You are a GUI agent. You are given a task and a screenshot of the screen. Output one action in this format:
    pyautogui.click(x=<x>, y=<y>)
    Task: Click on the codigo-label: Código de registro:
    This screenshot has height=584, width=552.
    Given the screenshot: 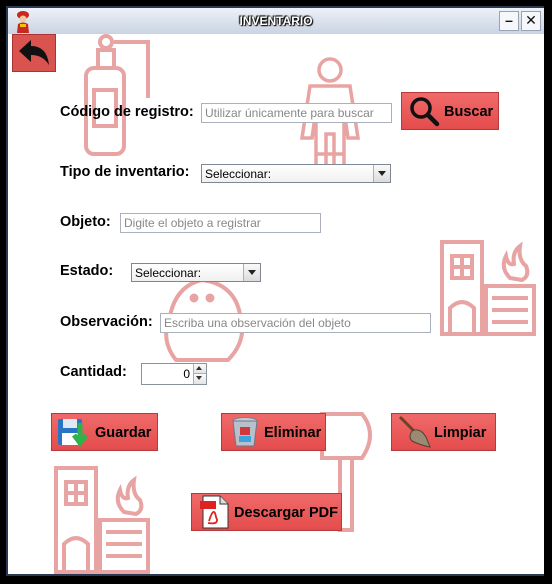 What is the action you would take?
    pyautogui.click(x=127, y=112)
    